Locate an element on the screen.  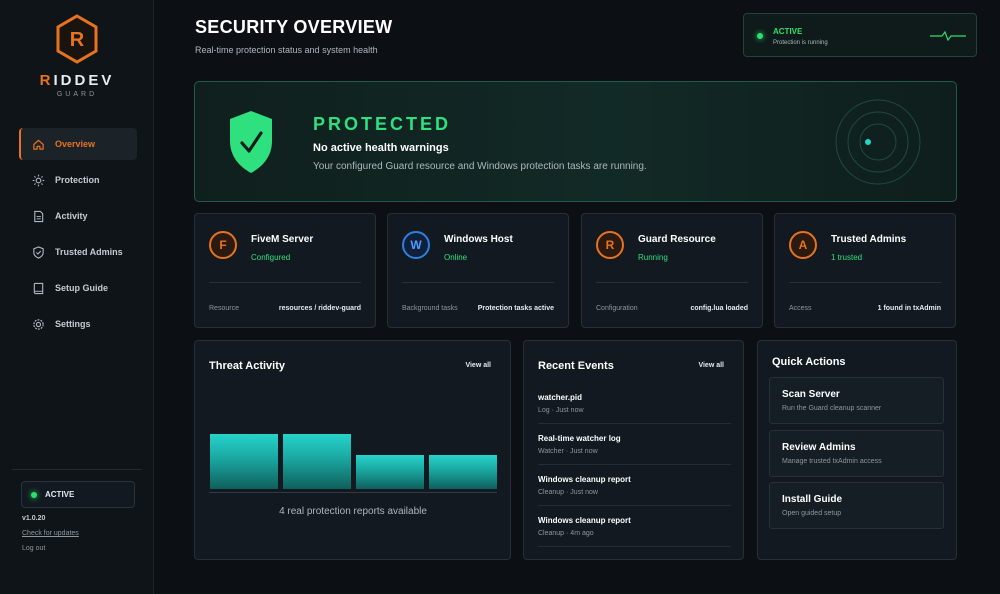
sidebar-item-setup-guide: Setup Guide is located at coordinates (78, 288).